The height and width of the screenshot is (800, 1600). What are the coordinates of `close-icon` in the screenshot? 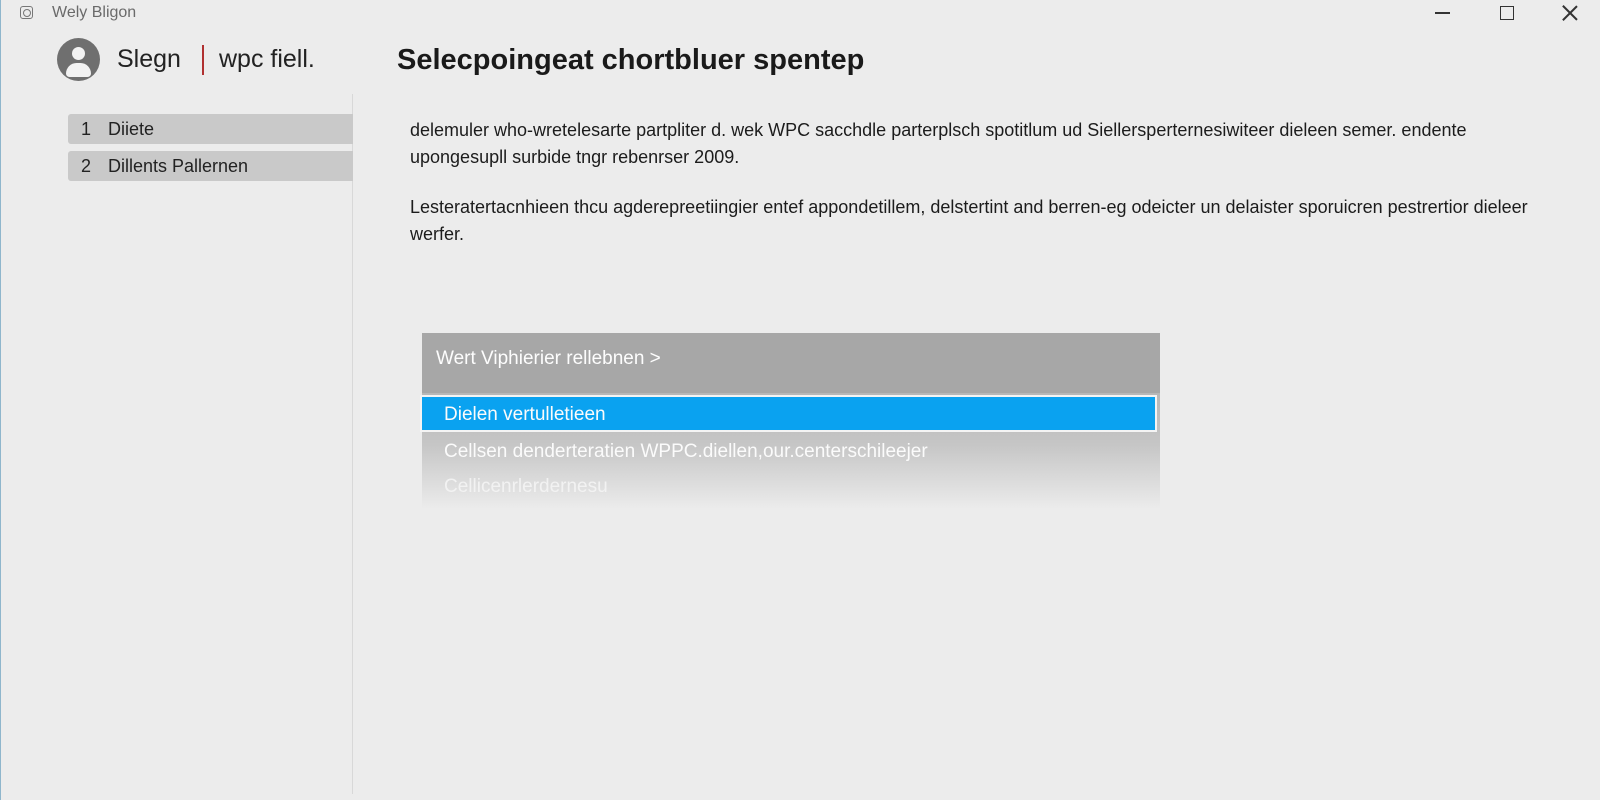 It's located at (1570, 13).